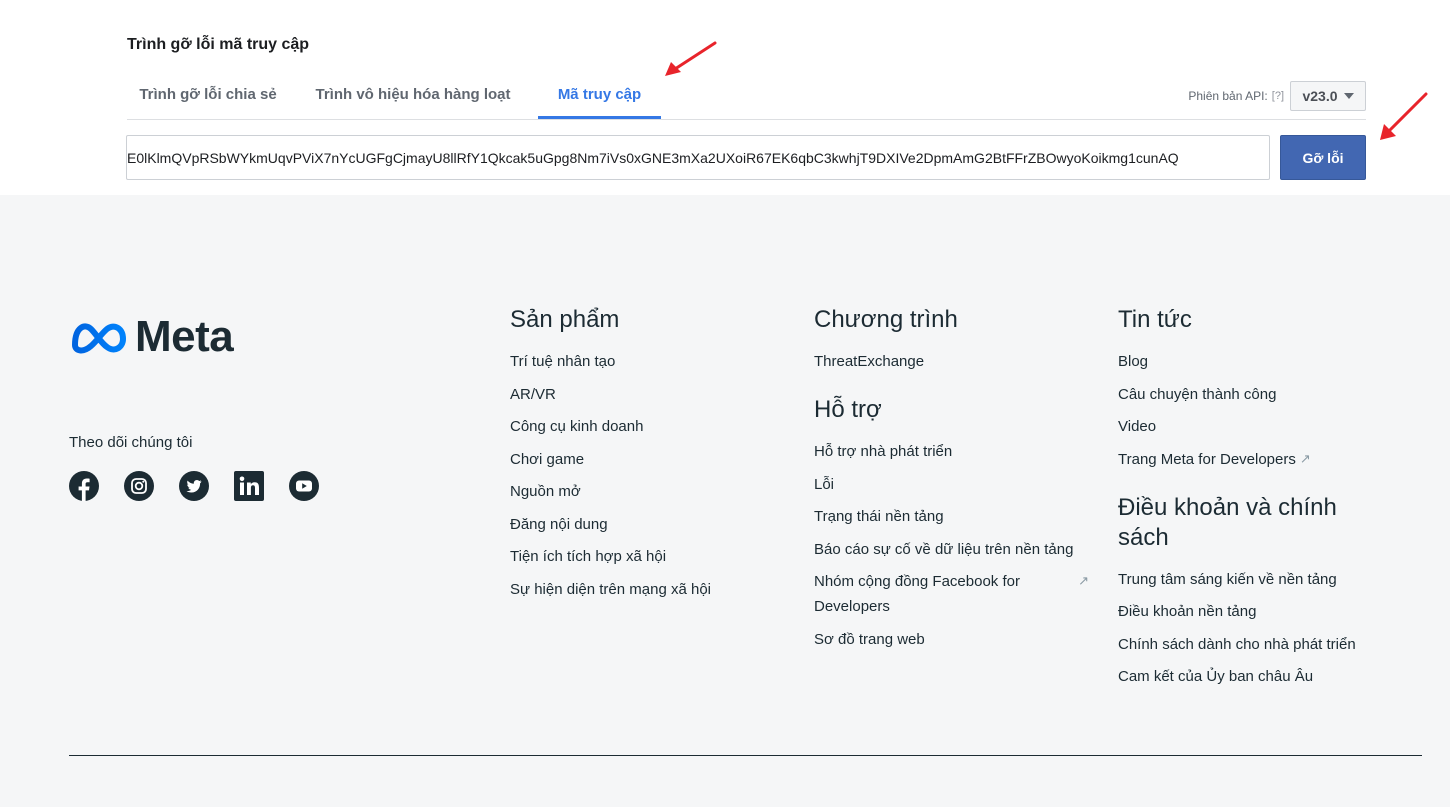 This screenshot has height=807, width=1450. I want to click on news-heading: Tin tức, so click(1155, 319).